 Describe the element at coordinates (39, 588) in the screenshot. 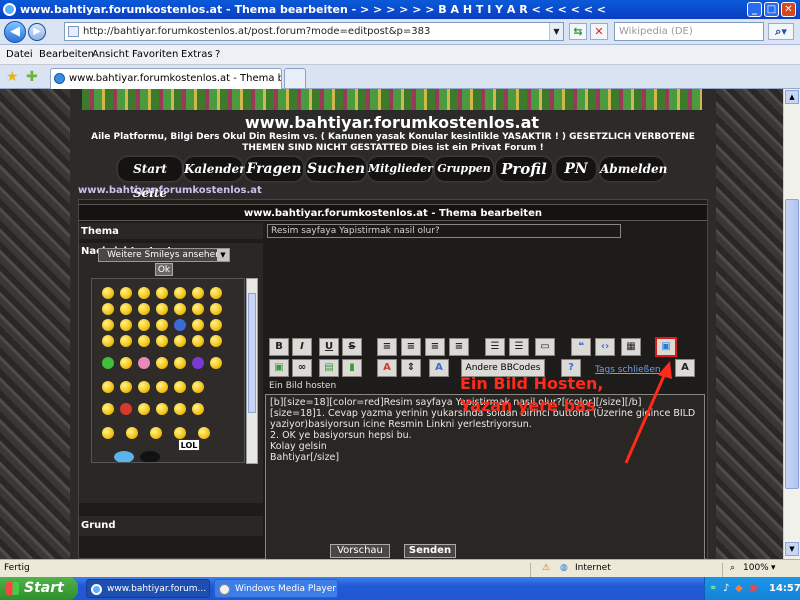

I see `start-button: Start` at that location.